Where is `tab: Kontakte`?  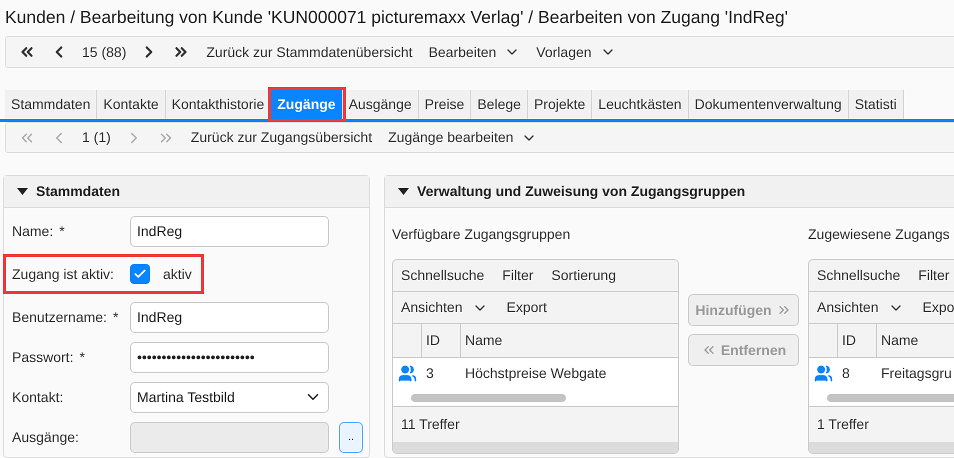
tab: Kontakte is located at coordinates (131, 104).